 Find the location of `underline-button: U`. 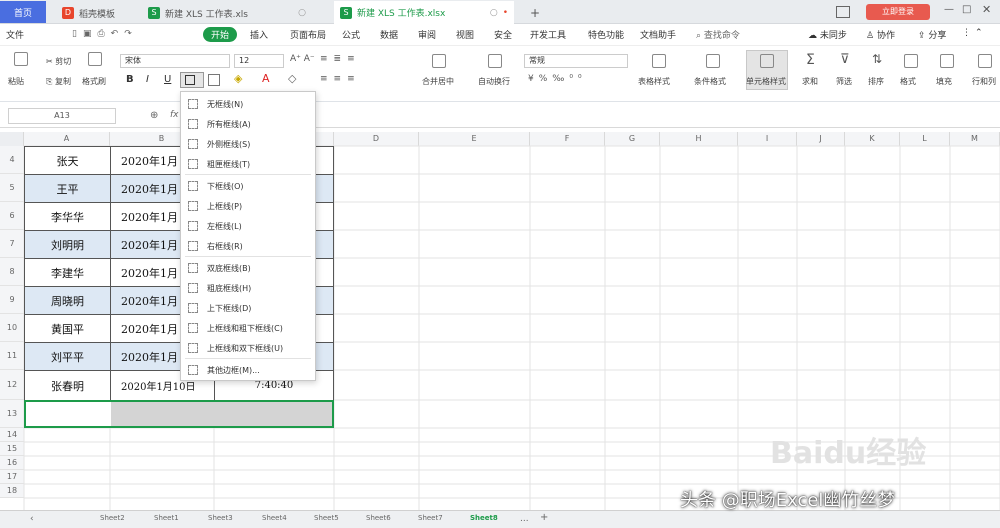

underline-button: U is located at coordinates (167, 79).